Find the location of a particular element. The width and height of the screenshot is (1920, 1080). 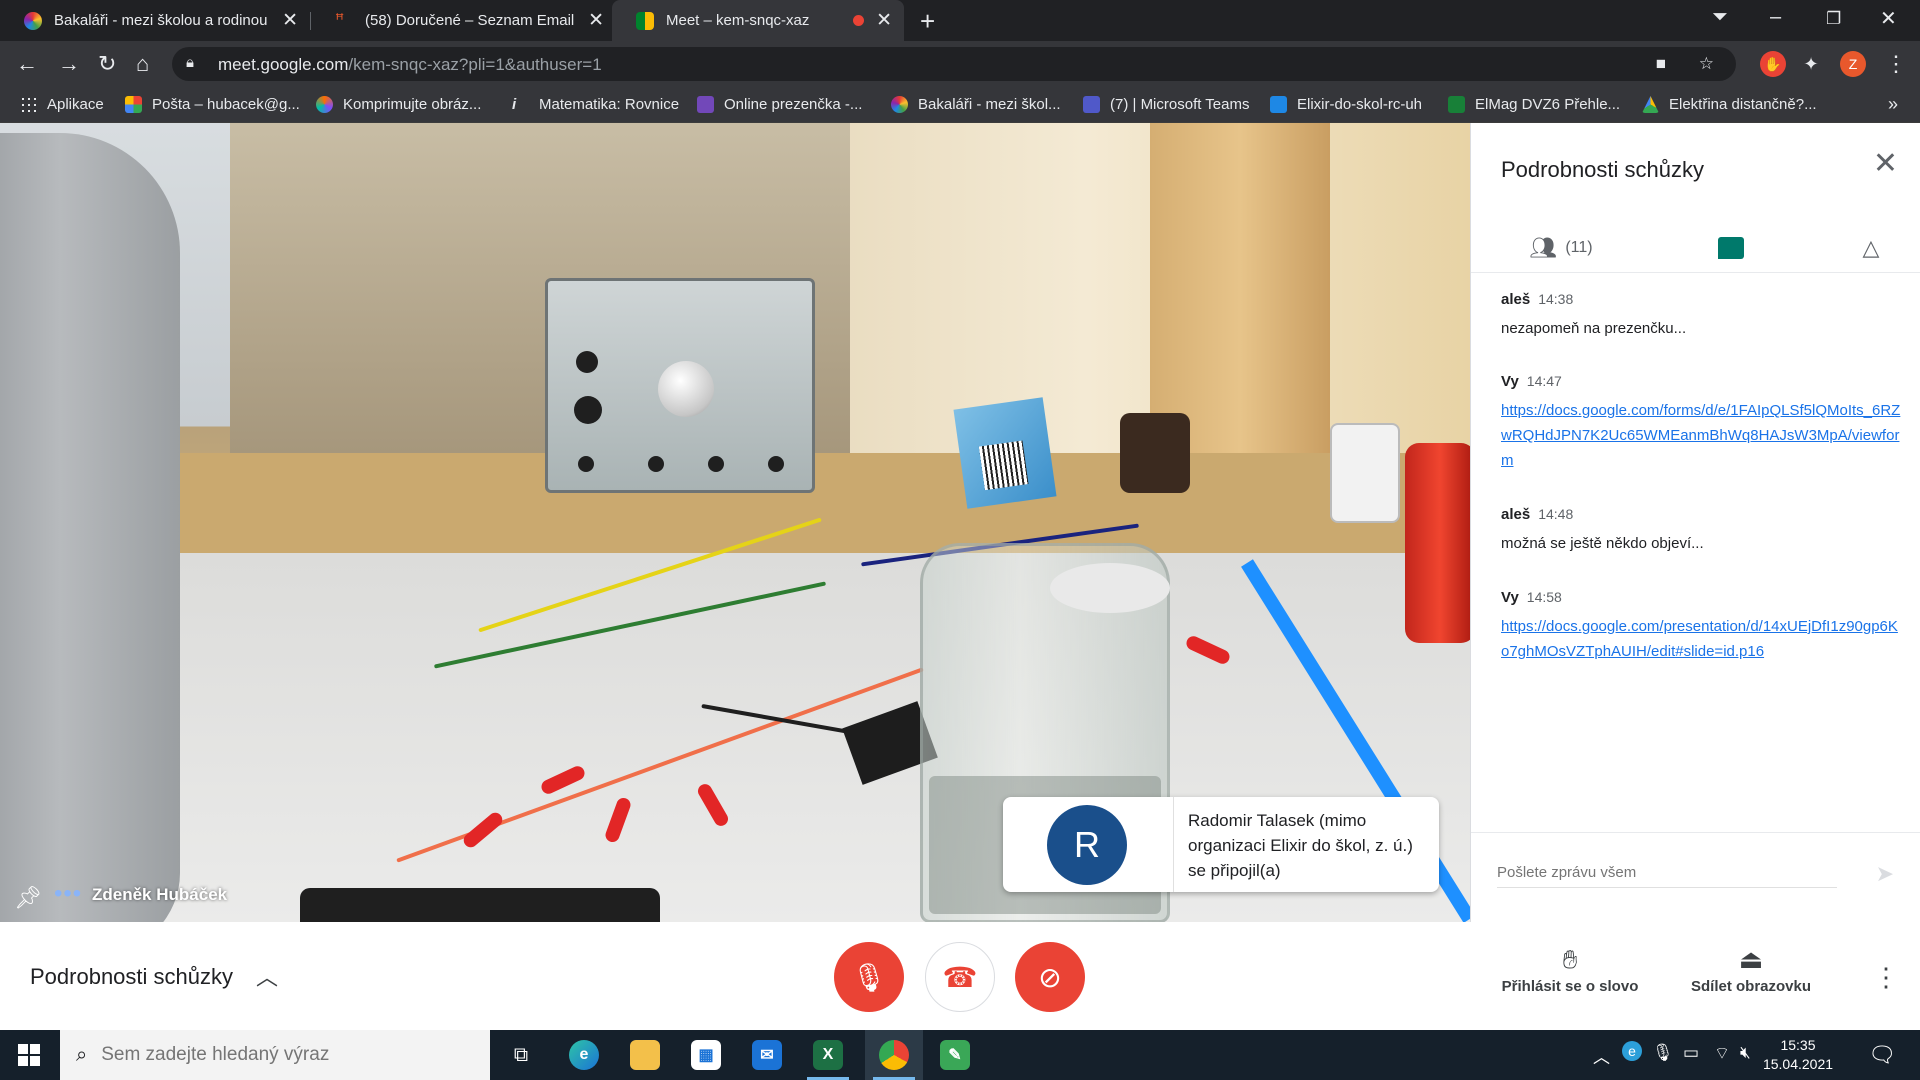

tray-overflow-icon: ︿ is located at coordinates (1601, 1055).